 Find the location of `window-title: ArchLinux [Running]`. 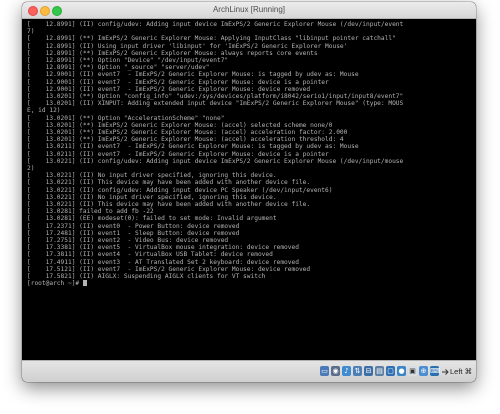

window-title: ArchLinux [Running] is located at coordinates (249, 9).